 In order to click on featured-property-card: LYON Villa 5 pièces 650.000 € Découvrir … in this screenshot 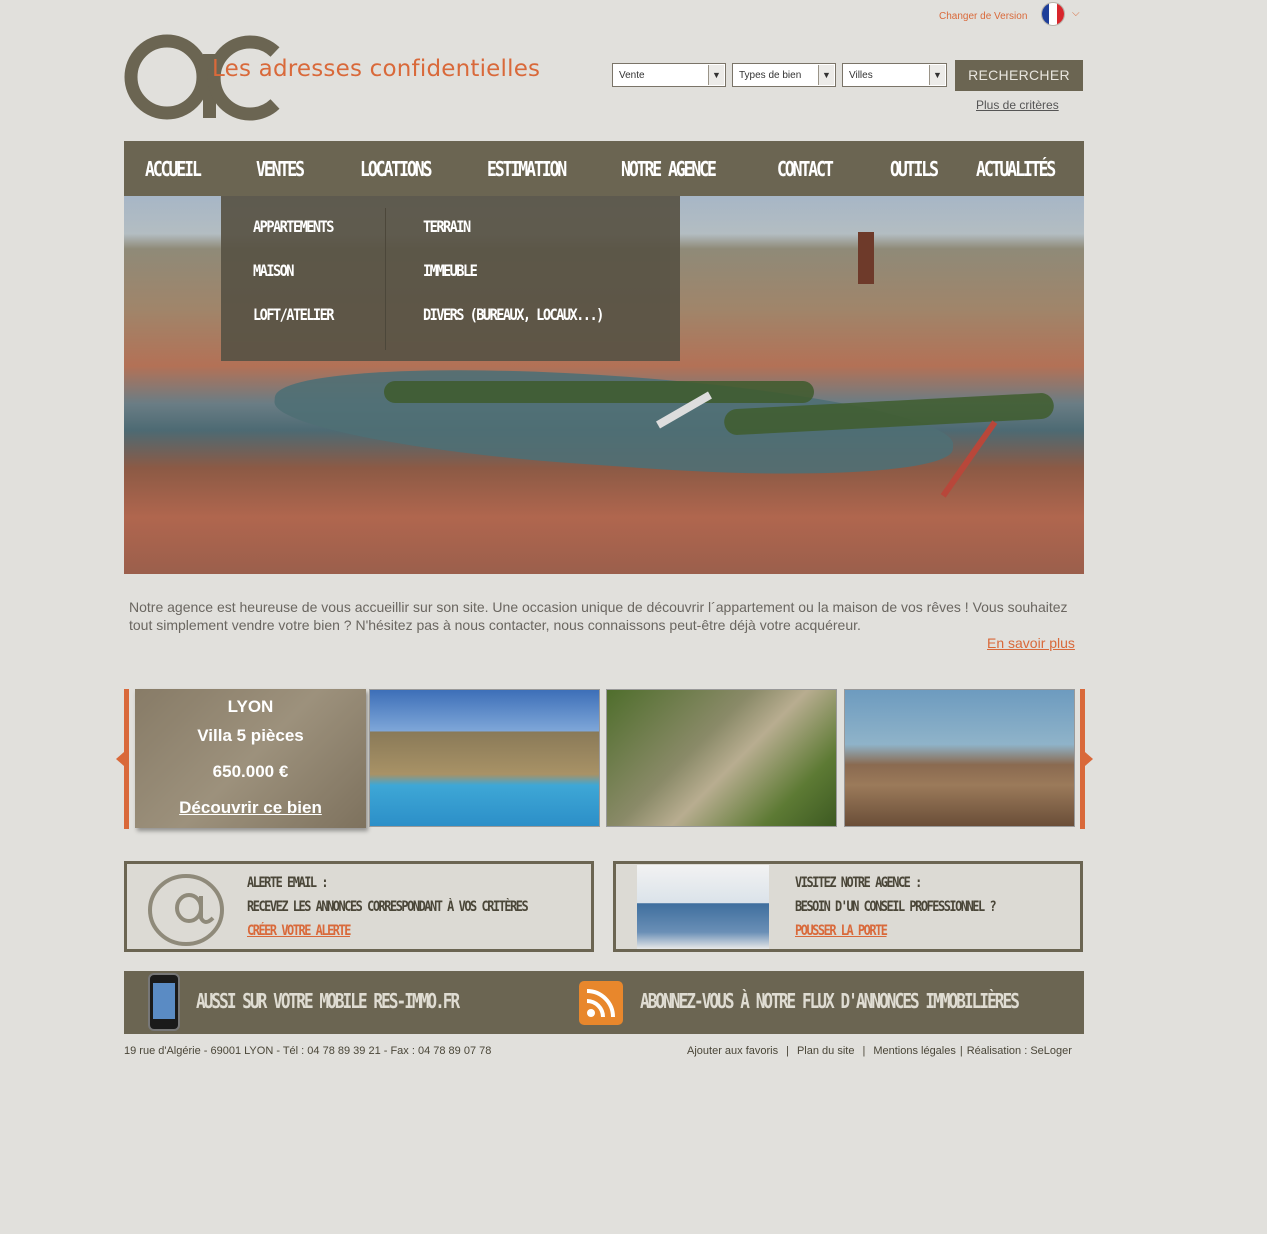, I will do `click(250, 758)`.